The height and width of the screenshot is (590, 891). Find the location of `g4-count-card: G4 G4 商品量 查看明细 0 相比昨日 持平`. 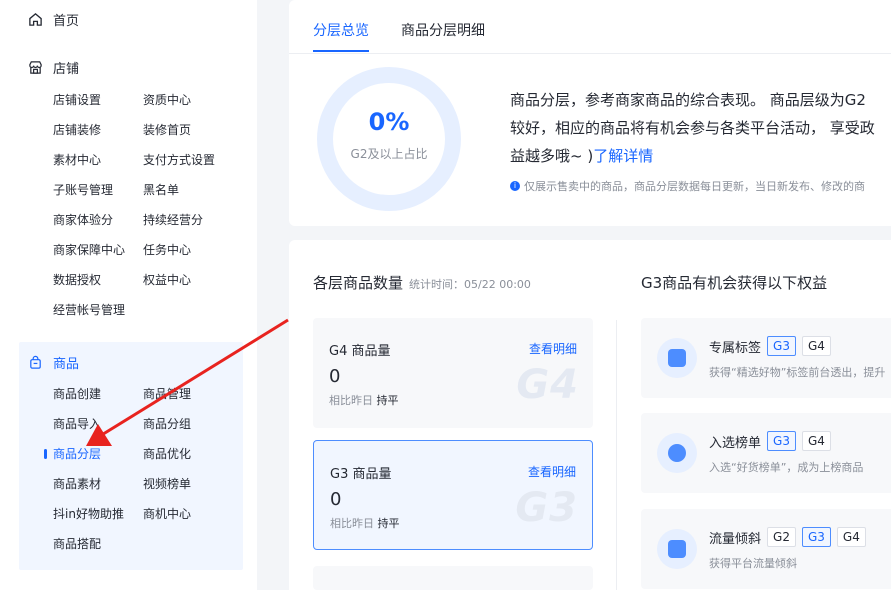

g4-count-card: G4 G4 商品量 查看明细 0 相比昨日 持平 is located at coordinates (453, 373).